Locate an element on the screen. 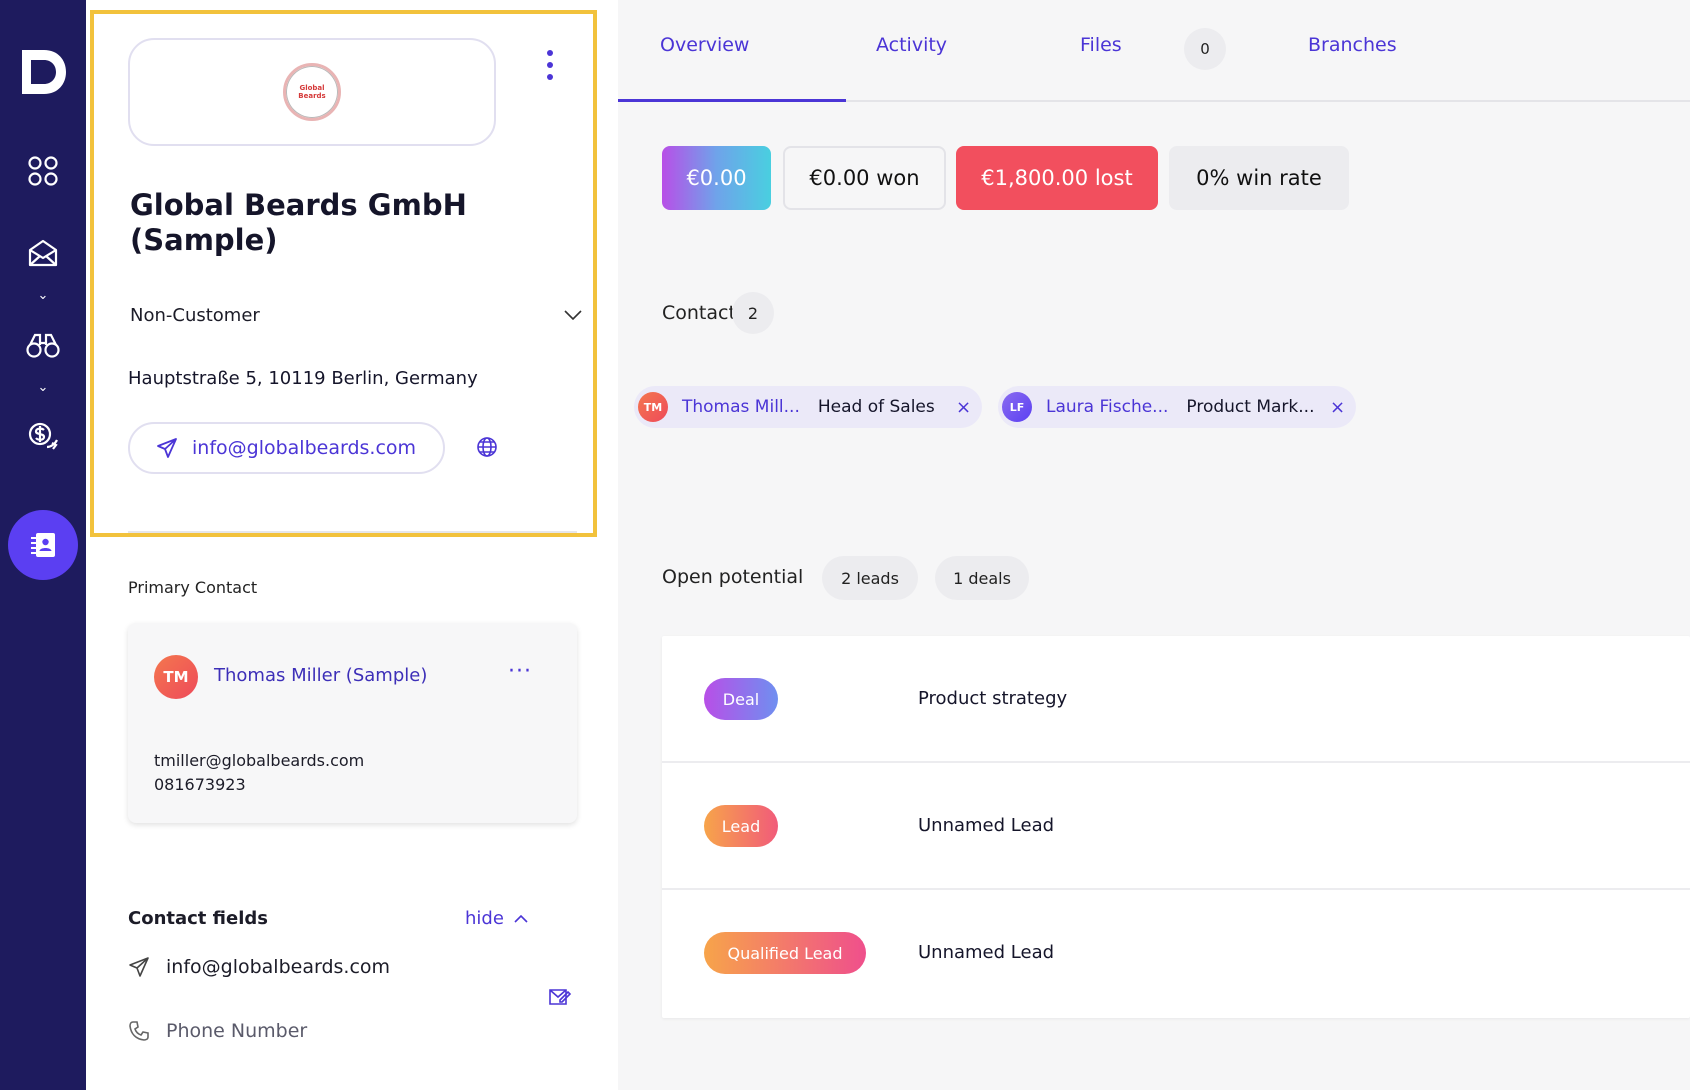  deal-tag: Deal is located at coordinates (741, 699).